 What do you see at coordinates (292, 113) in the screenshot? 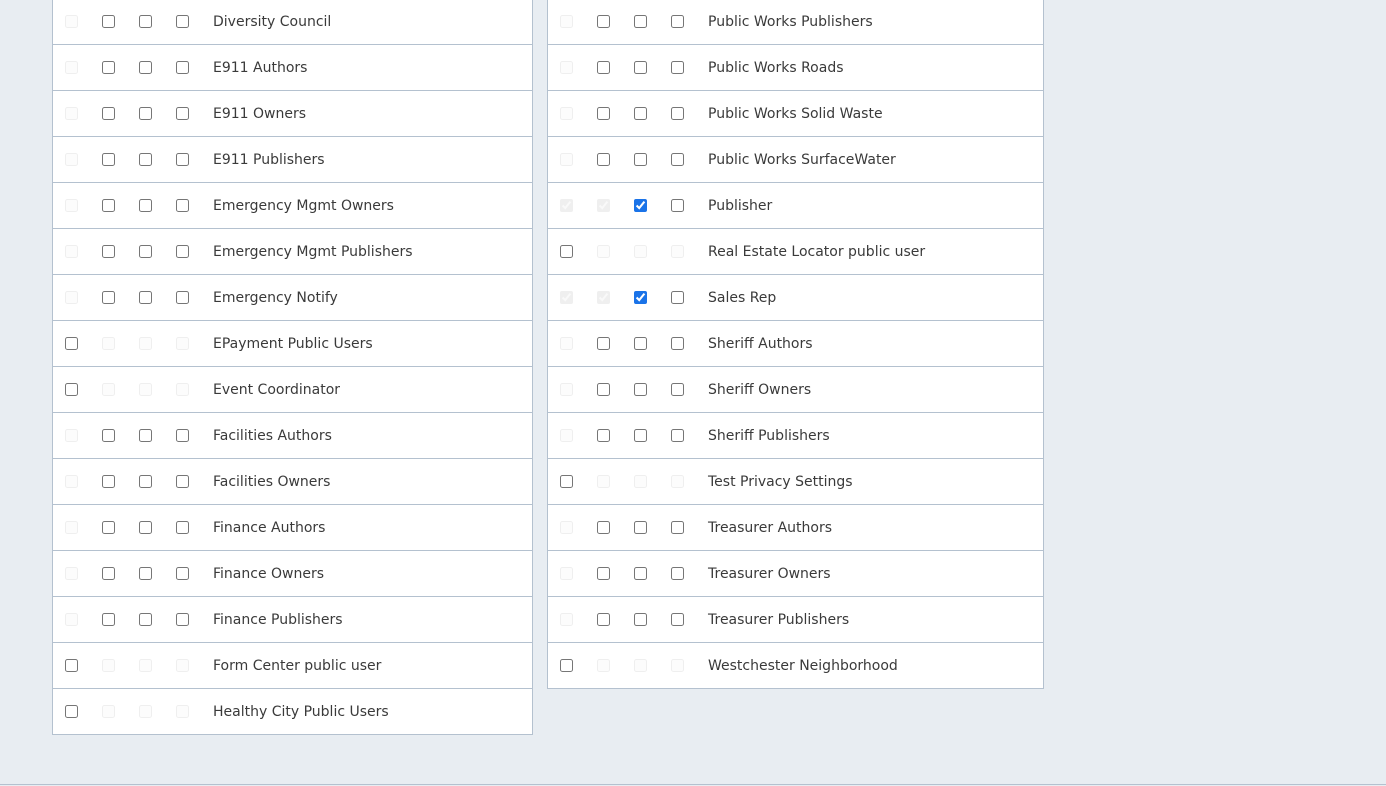
I see `table-row-e911-owners: E911 Owners` at bounding box center [292, 113].